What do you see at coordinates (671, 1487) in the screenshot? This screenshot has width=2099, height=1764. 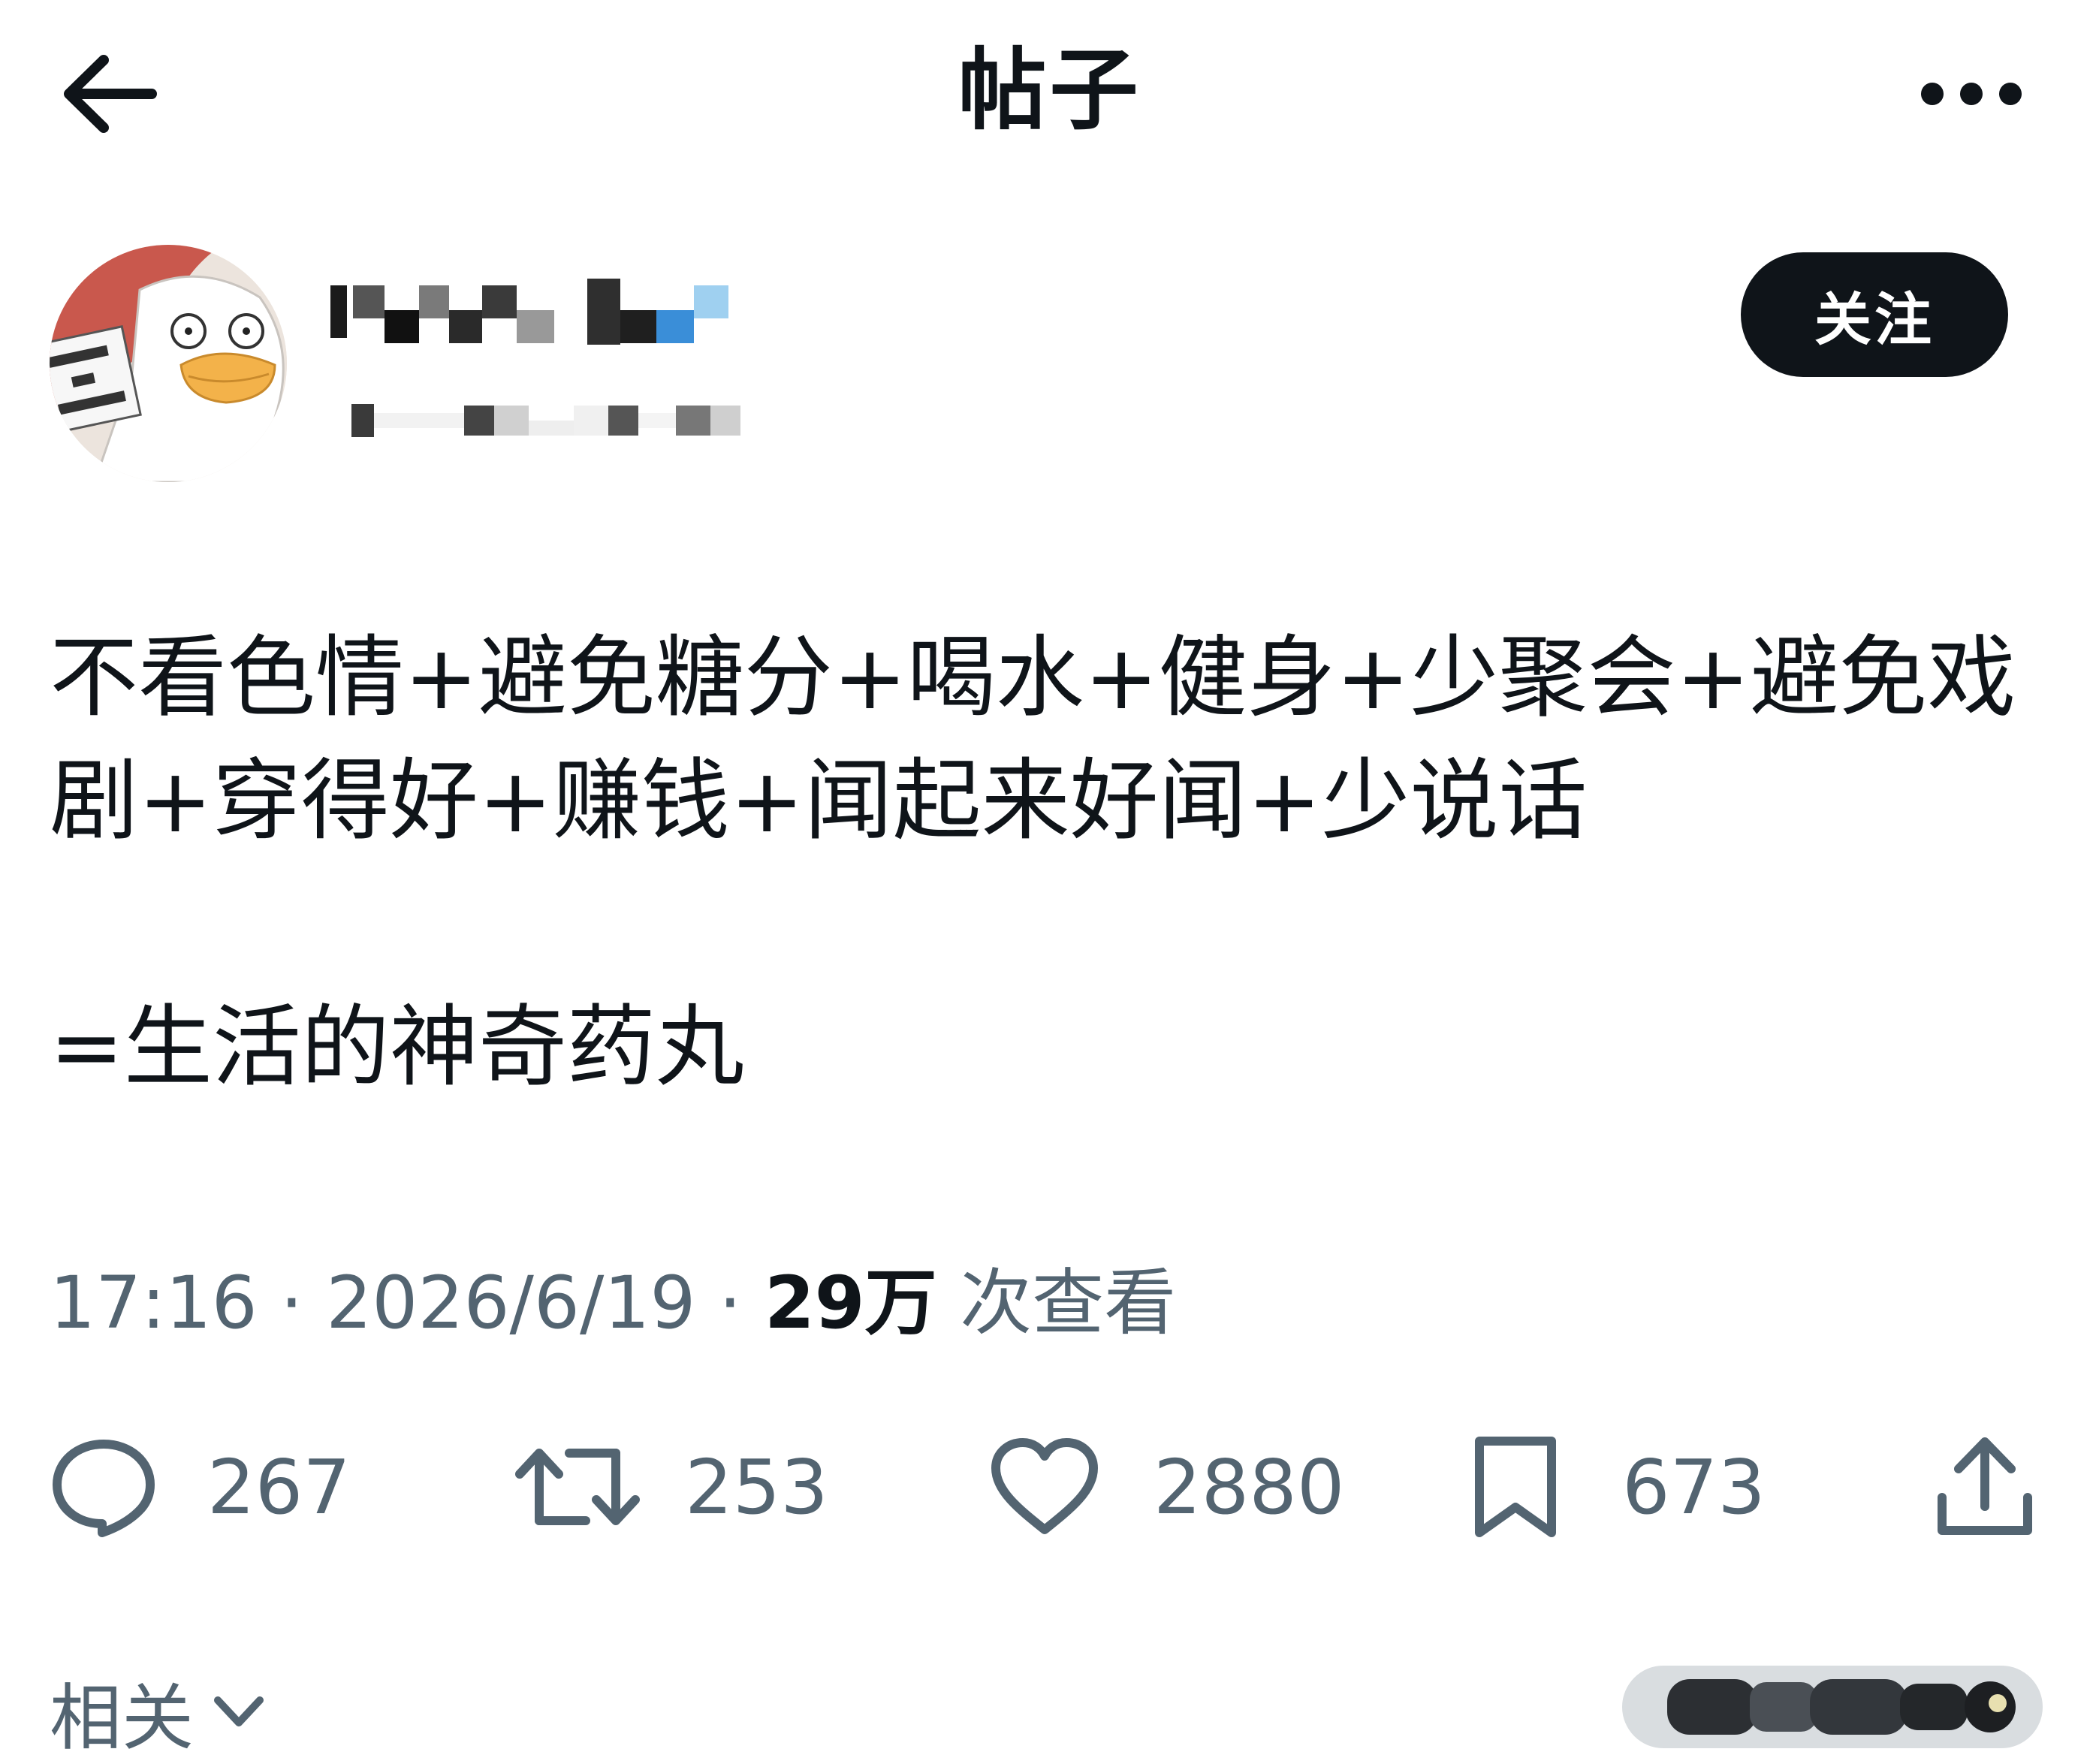 I see `repost-button: 253` at bounding box center [671, 1487].